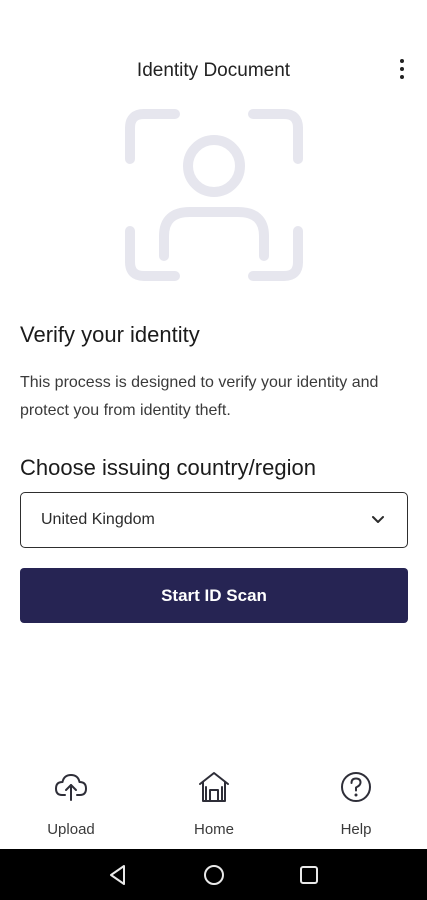 Image resolution: width=427 pixels, height=900 pixels. Describe the element at coordinates (214, 787) in the screenshot. I see `home-icon` at that location.